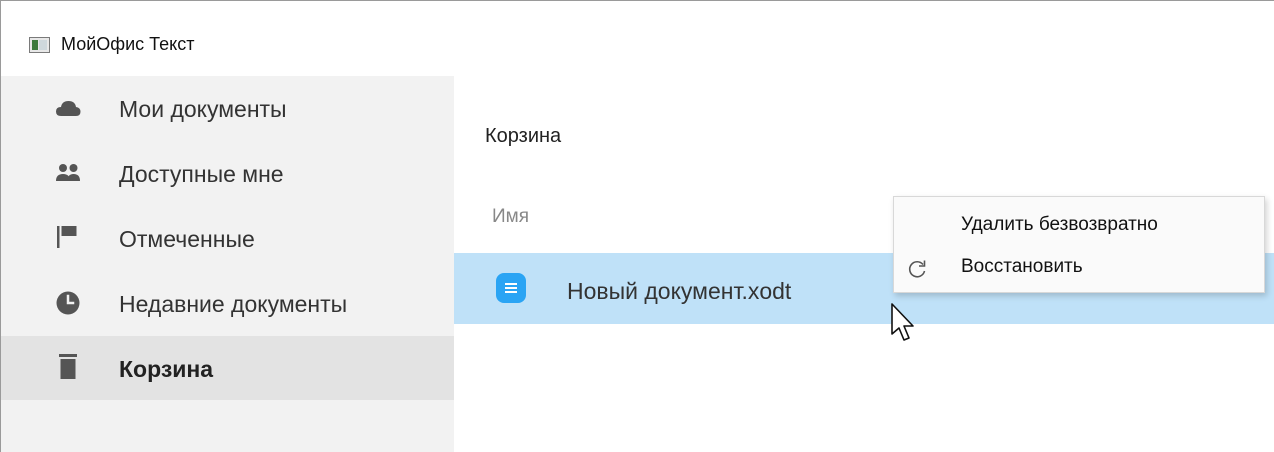 This screenshot has height=452, width=1274. I want to click on mouse-cursor-icon, so click(902, 322).